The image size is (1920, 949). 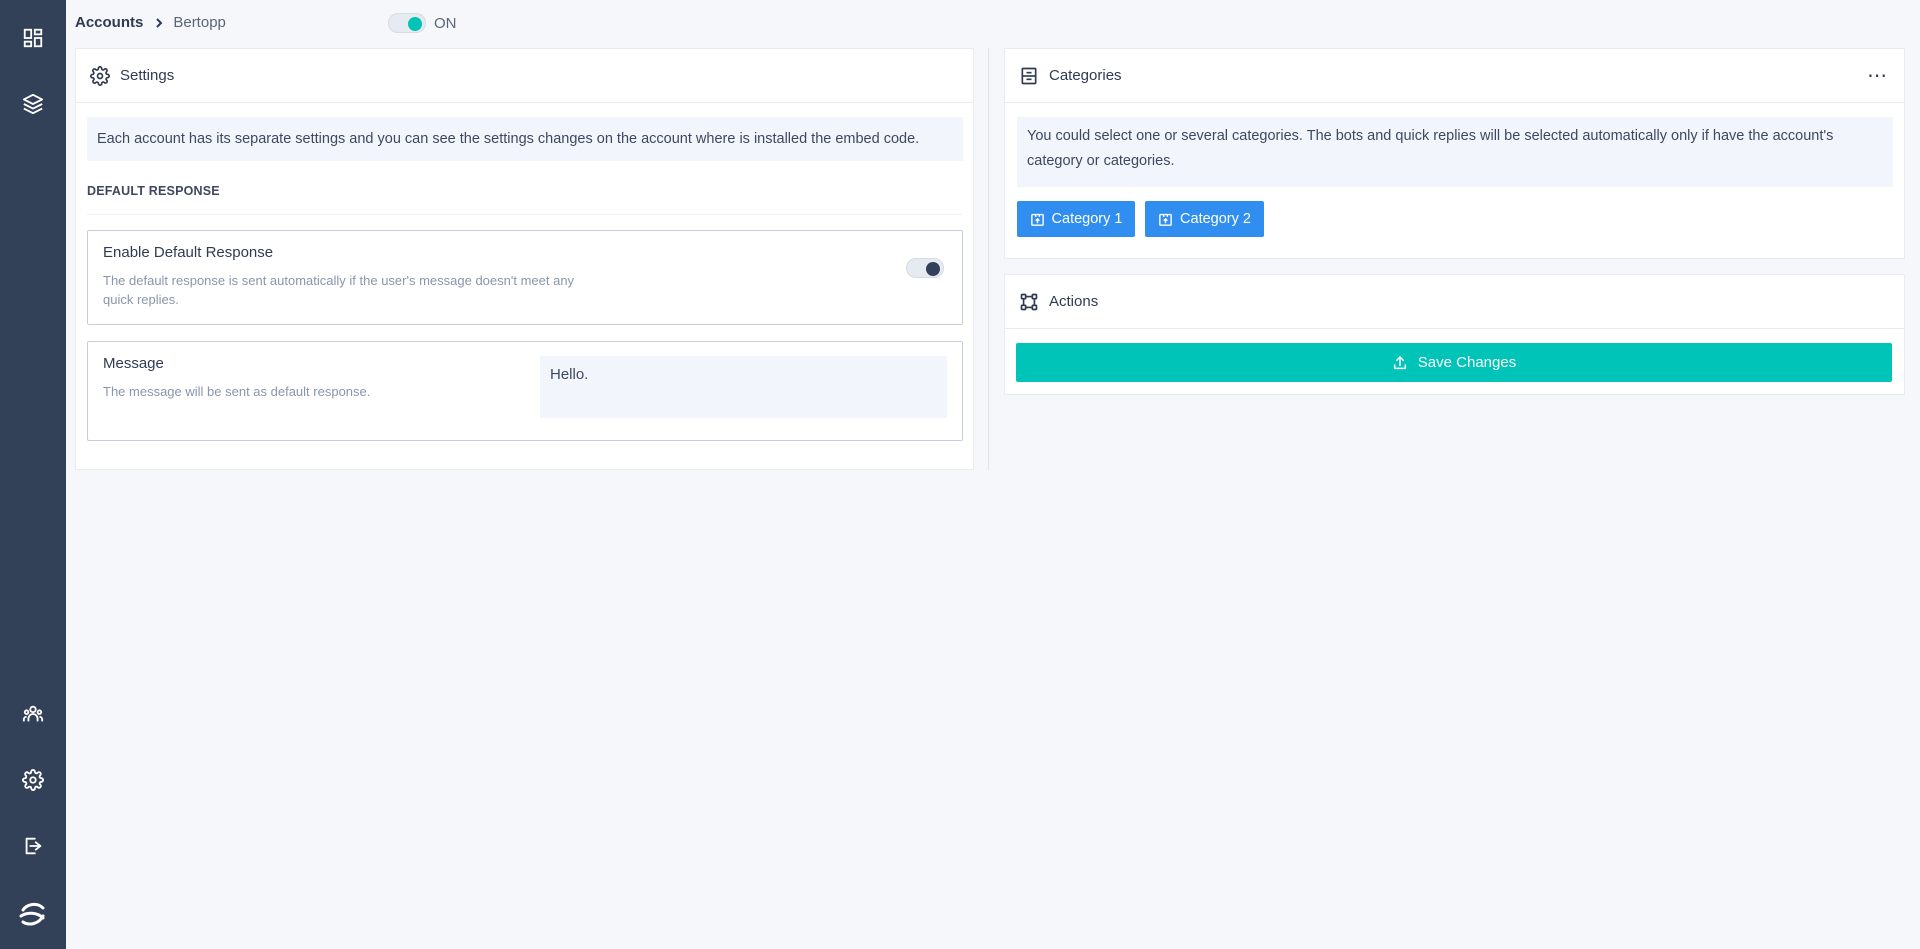 I want to click on more-options-icon: ⋯, so click(x=1877, y=75).